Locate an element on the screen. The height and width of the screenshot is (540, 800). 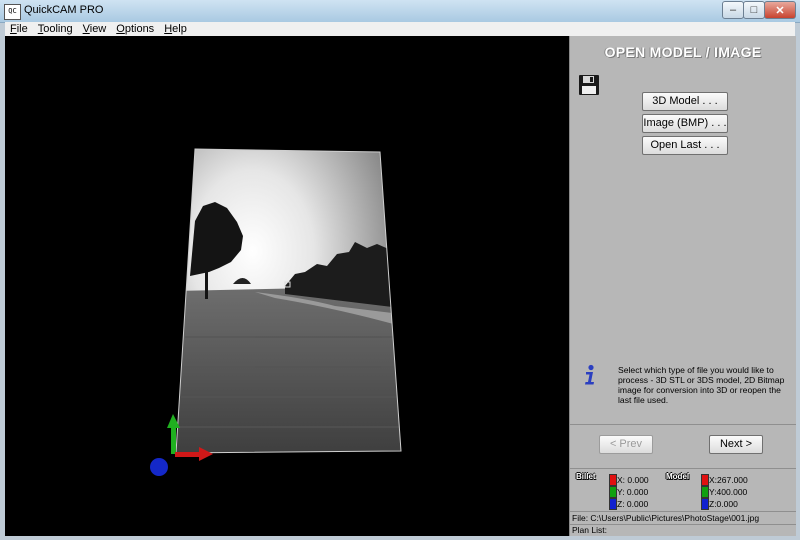
model-y-indicator is located at coordinates (705, 492).